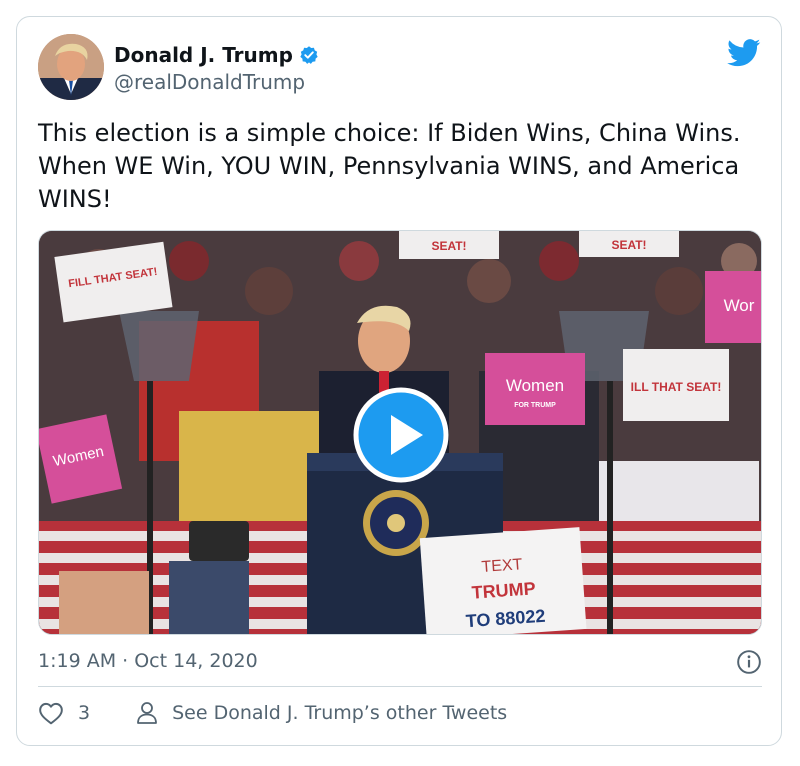 The height and width of the screenshot is (766, 800). I want to click on sign-for-trump-center: FOR TRUMP, so click(535, 405).